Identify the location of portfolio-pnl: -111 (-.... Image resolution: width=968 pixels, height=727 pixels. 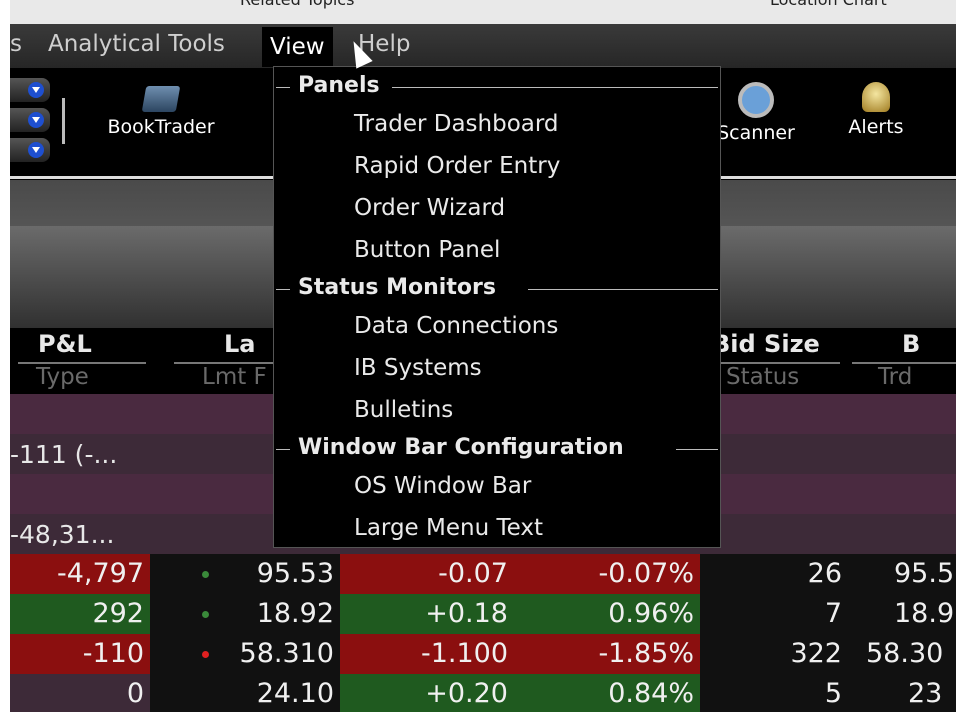
(64, 454).